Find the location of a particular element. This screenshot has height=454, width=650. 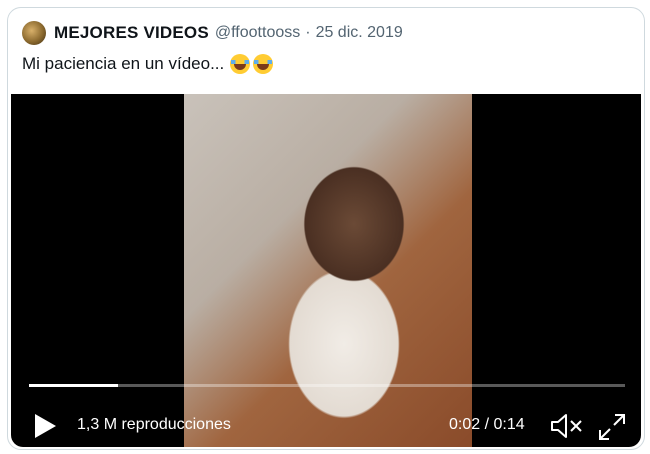

progress-fill is located at coordinates (74, 385).